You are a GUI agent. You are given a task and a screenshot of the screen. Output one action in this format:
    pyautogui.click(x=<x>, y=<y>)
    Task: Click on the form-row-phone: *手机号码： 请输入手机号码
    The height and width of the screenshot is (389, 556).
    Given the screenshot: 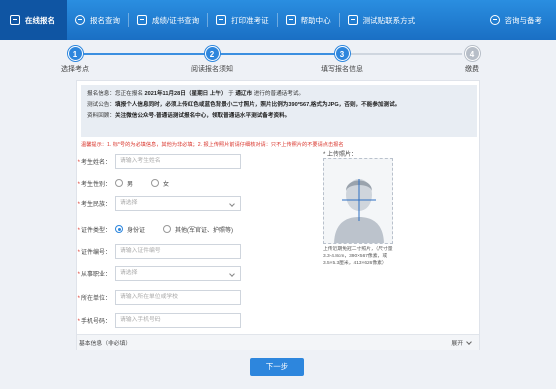 What is the action you would take?
    pyautogui.click(x=159, y=320)
    